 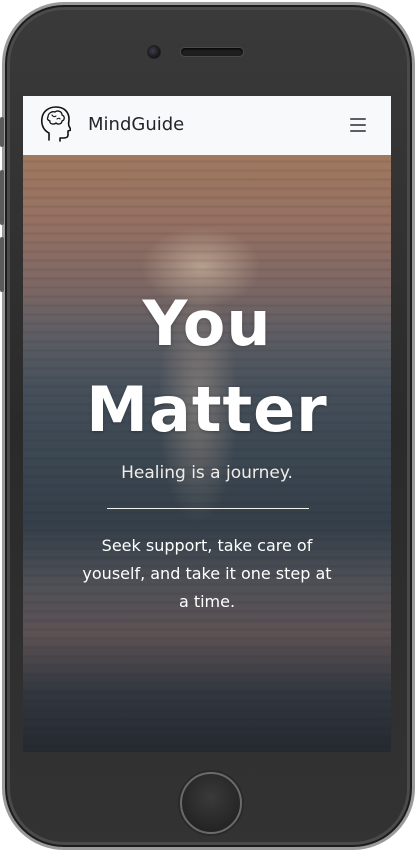 What do you see at coordinates (212, 52) in the screenshot?
I see `earpiece-speaker` at bounding box center [212, 52].